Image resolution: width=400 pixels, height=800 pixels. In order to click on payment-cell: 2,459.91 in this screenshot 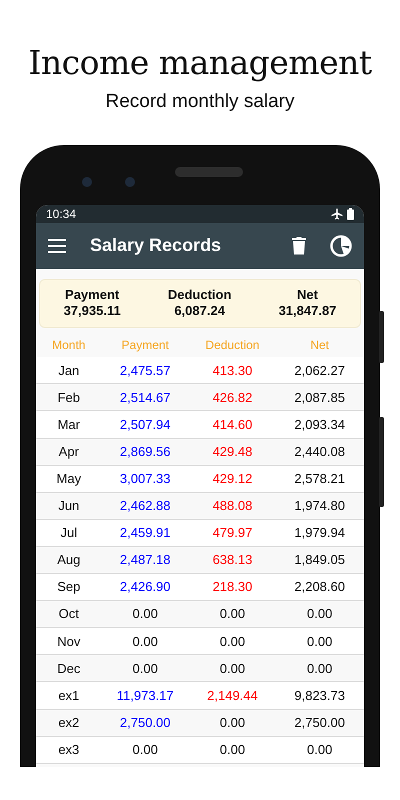, I will do `click(145, 532)`.